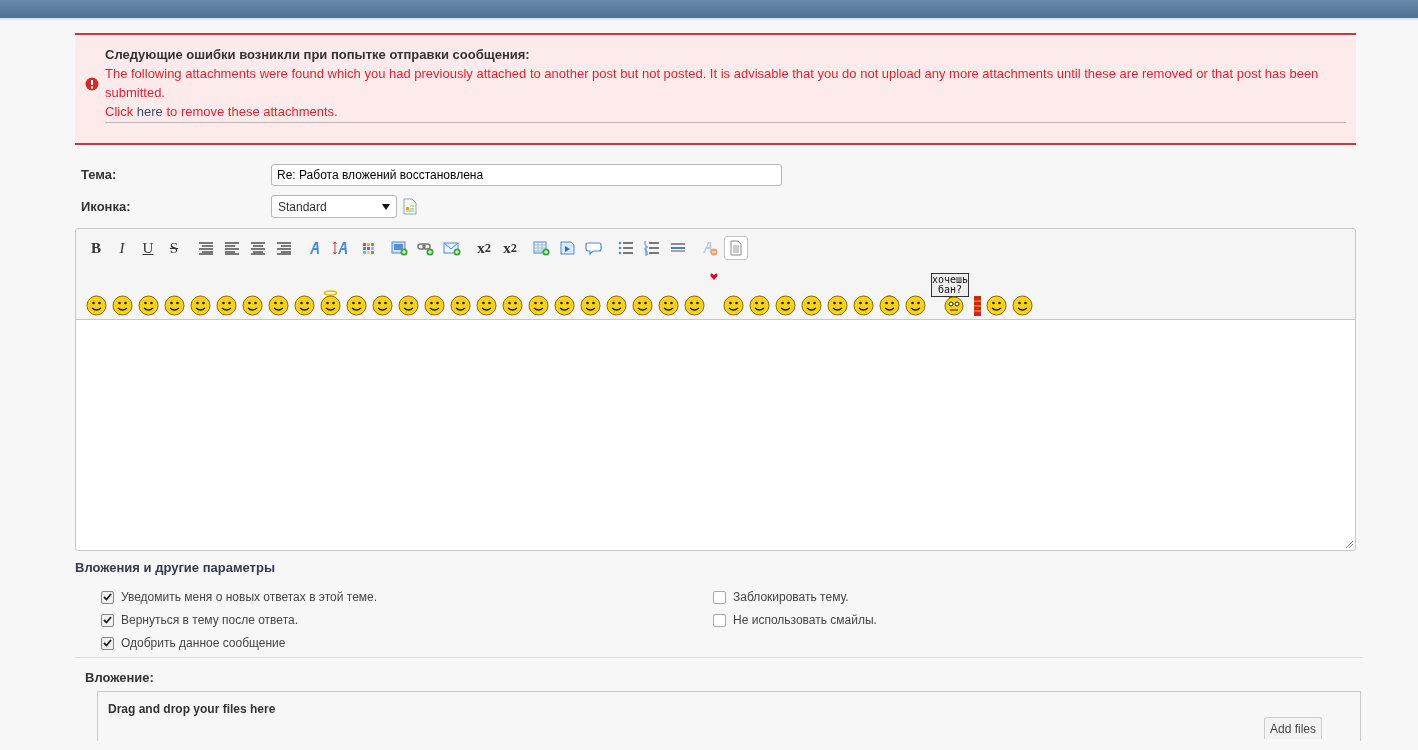  What do you see at coordinates (192, 709) in the screenshot?
I see `dropzone-text: Drag and drop your files here` at bounding box center [192, 709].